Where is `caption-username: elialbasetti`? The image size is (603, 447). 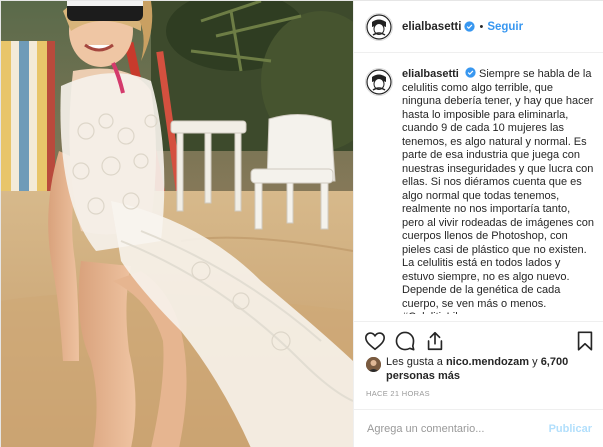 caption-username: elialbasetti is located at coordinates (430, 74).